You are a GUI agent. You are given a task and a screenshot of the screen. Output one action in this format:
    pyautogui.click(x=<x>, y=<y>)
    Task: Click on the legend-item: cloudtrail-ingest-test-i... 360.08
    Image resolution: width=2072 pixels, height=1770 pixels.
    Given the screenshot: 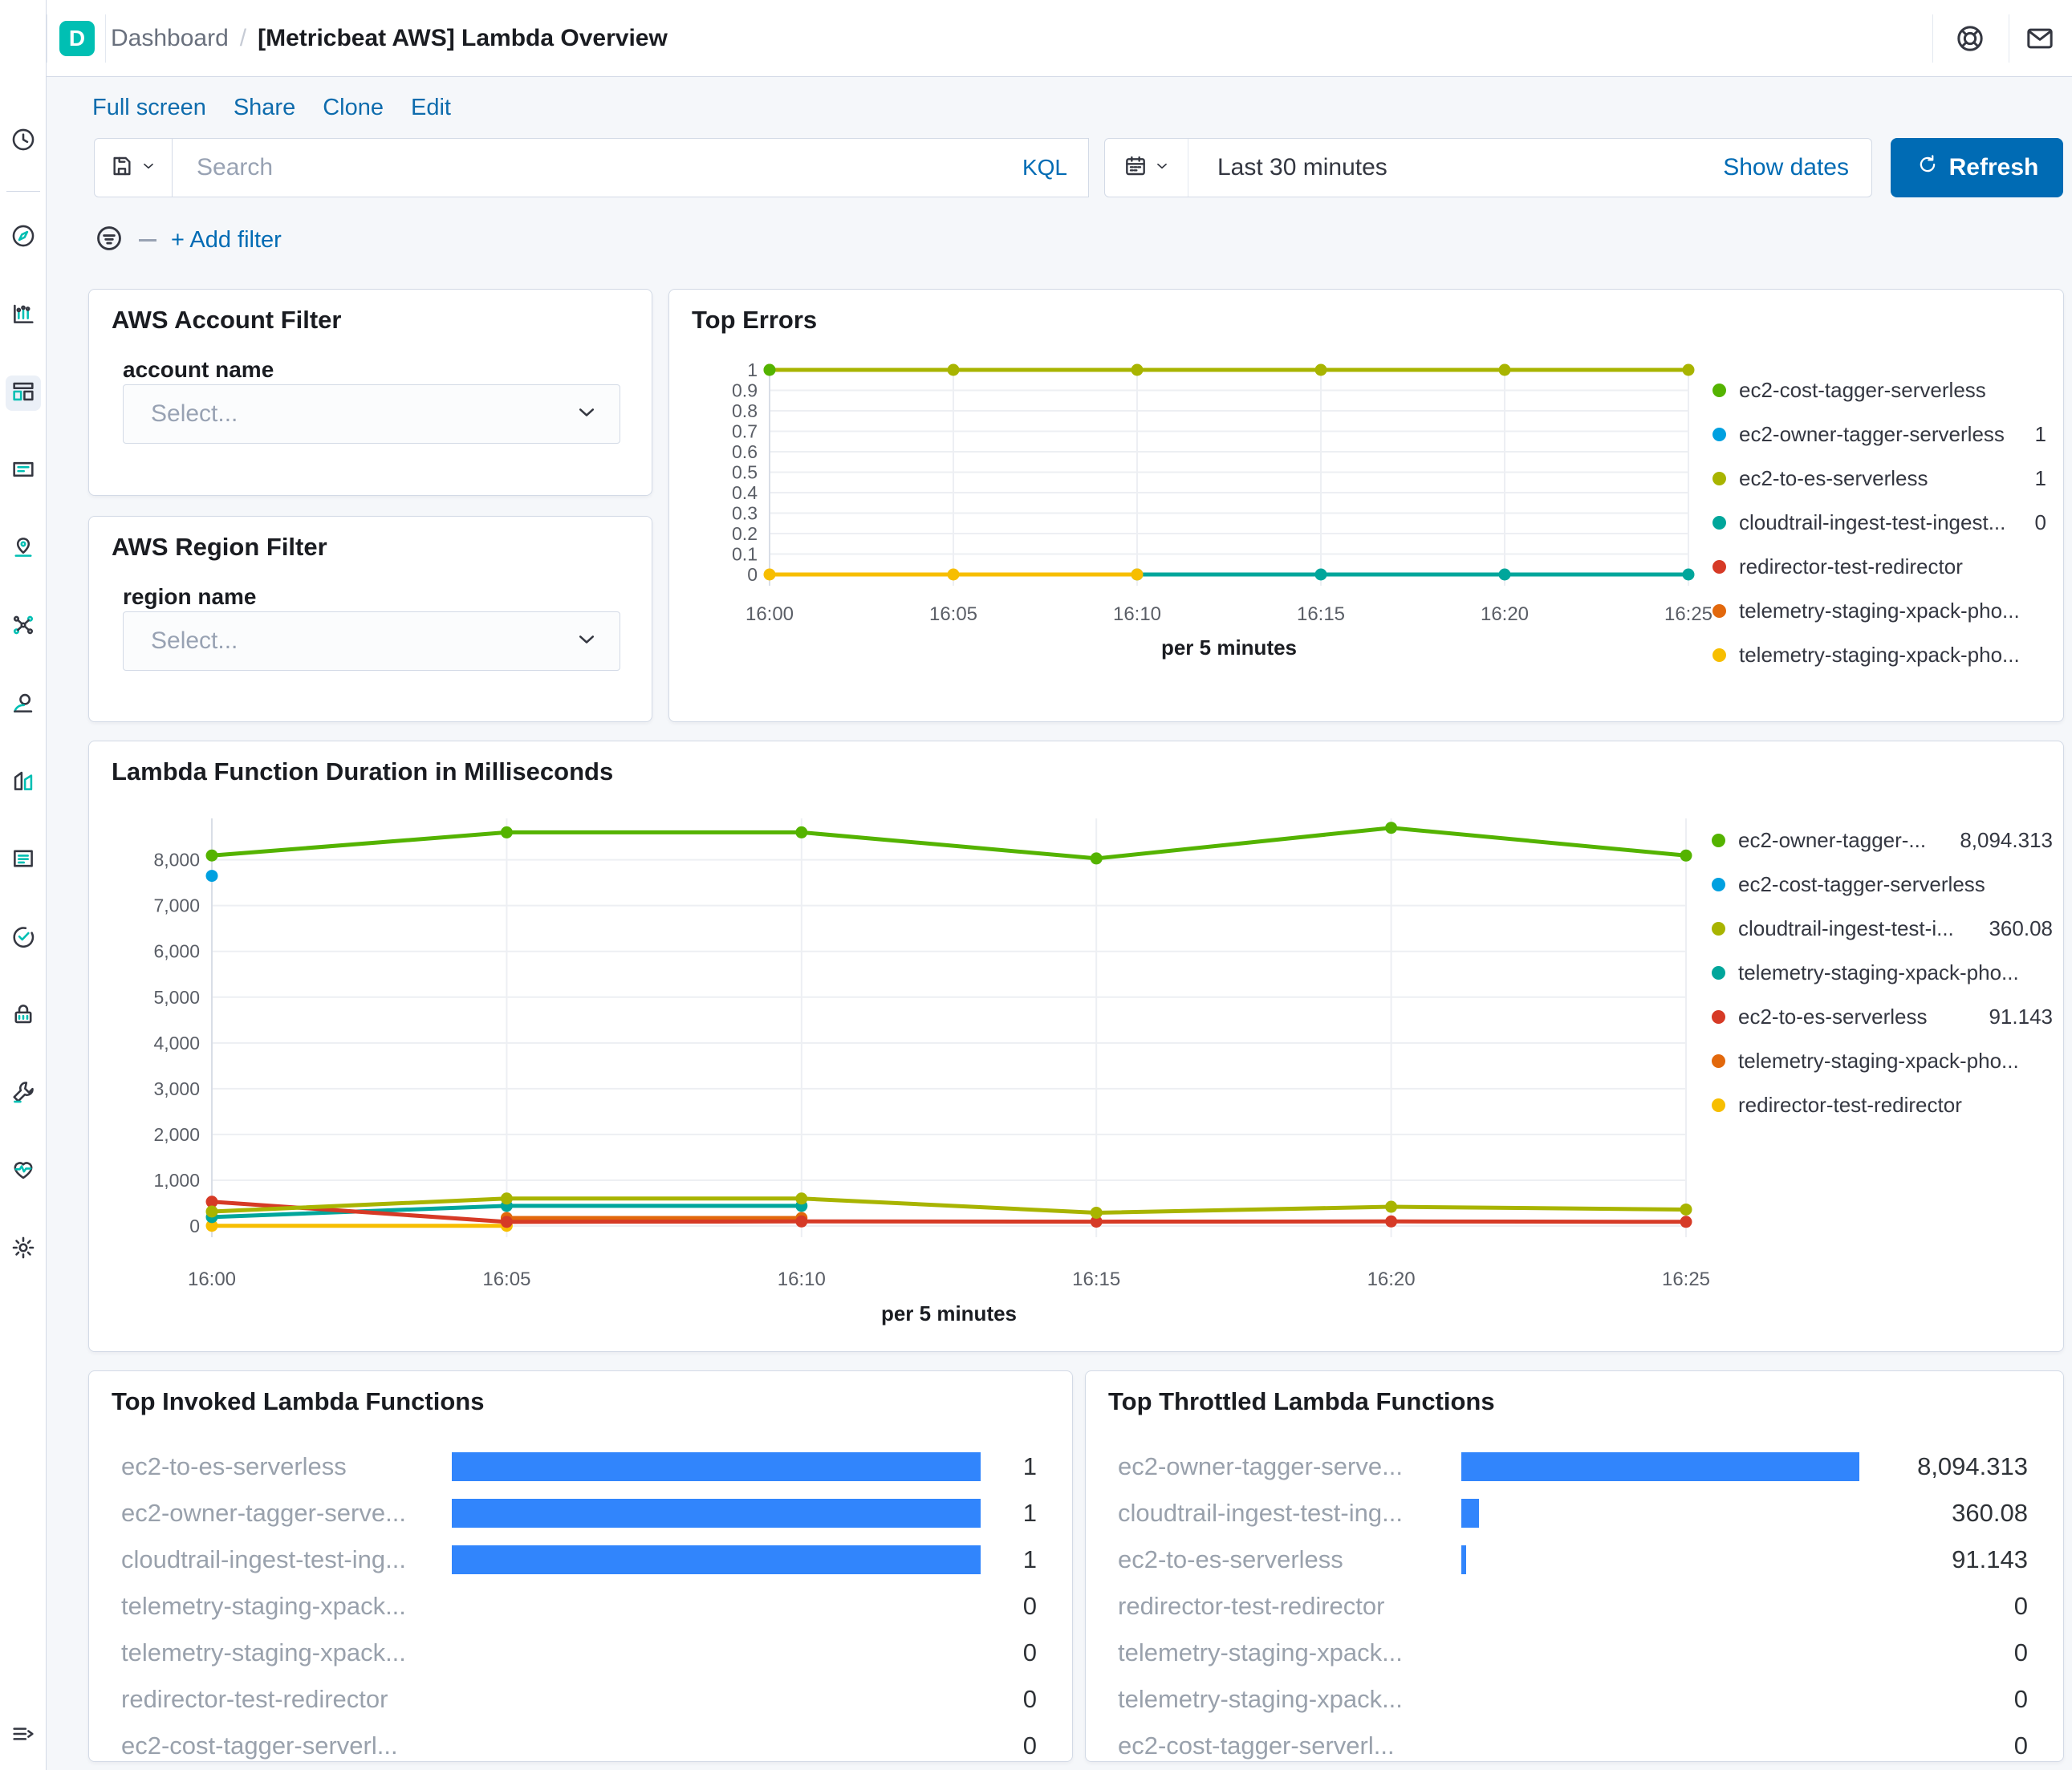 What is the action you would take?
    pyautogui.click(x=1882, y=929)
    